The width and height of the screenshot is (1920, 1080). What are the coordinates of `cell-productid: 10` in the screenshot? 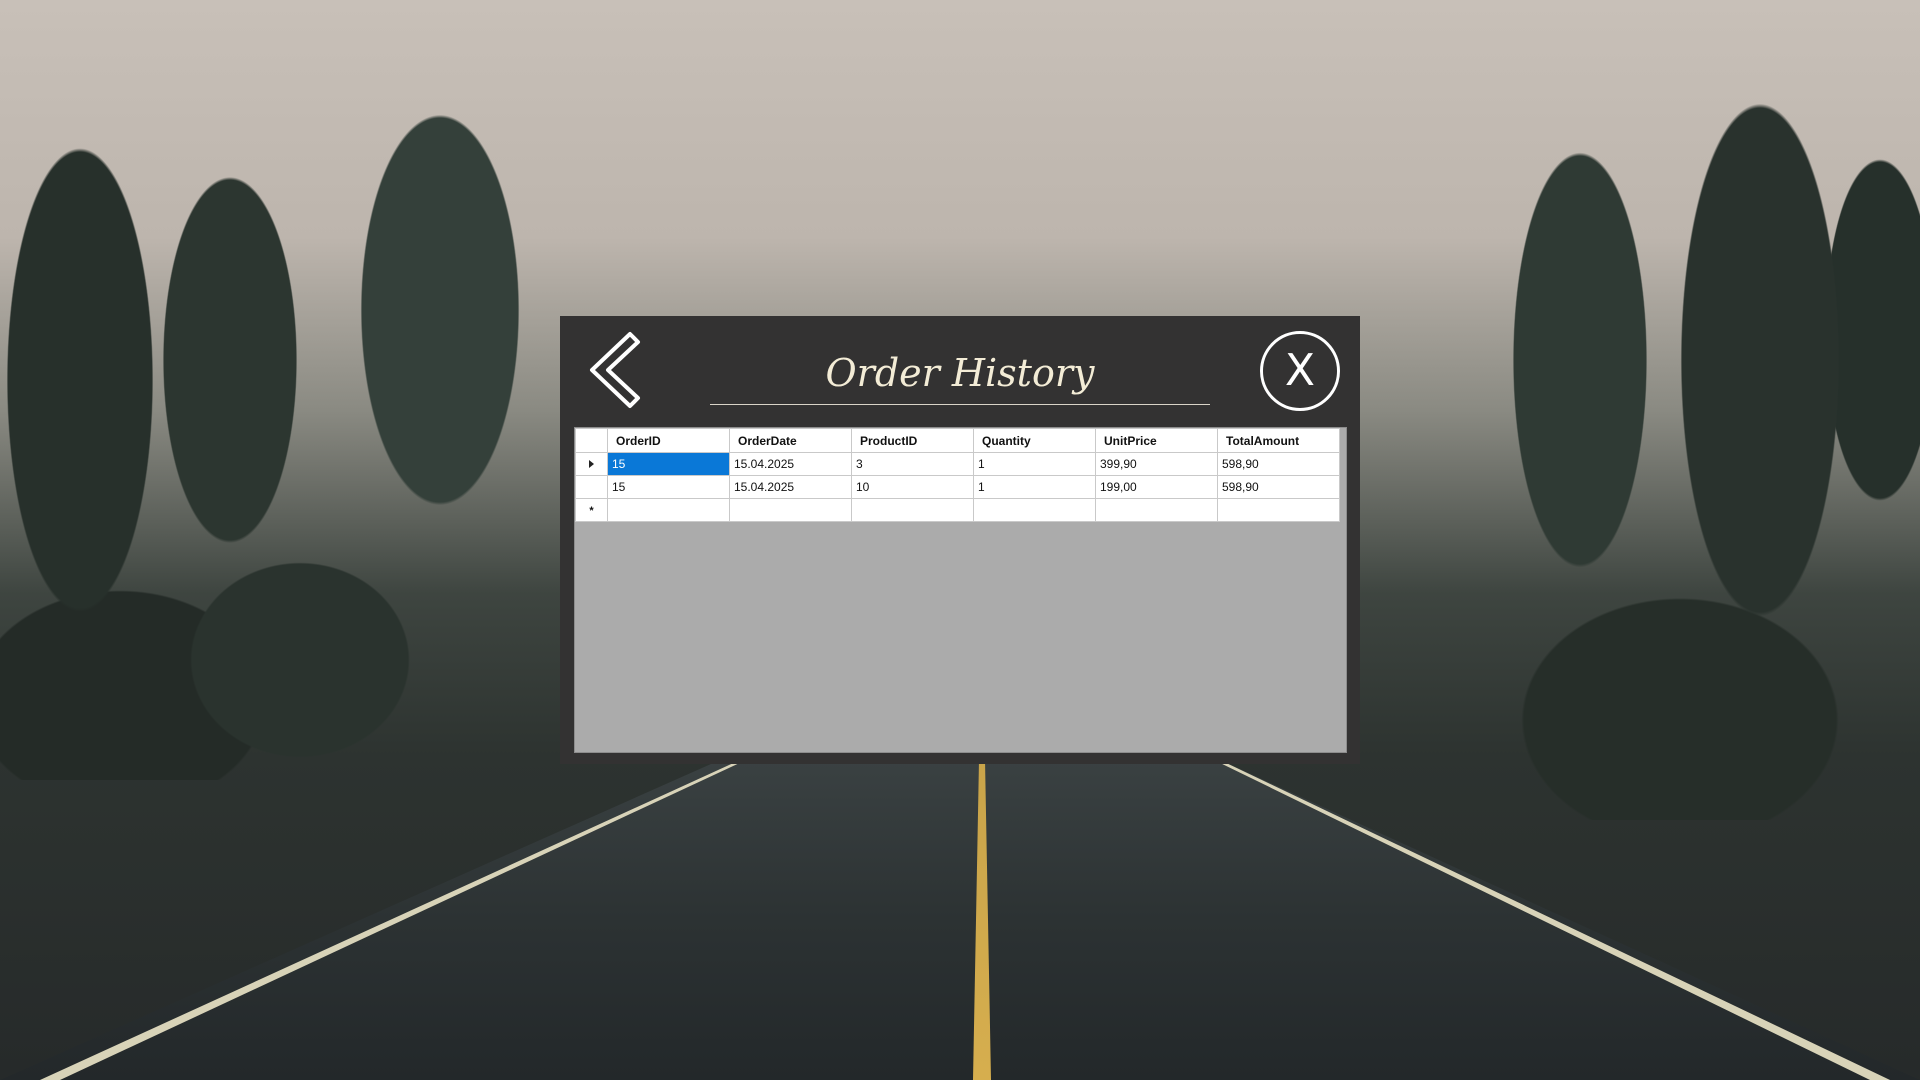 It's located at (912, 487).